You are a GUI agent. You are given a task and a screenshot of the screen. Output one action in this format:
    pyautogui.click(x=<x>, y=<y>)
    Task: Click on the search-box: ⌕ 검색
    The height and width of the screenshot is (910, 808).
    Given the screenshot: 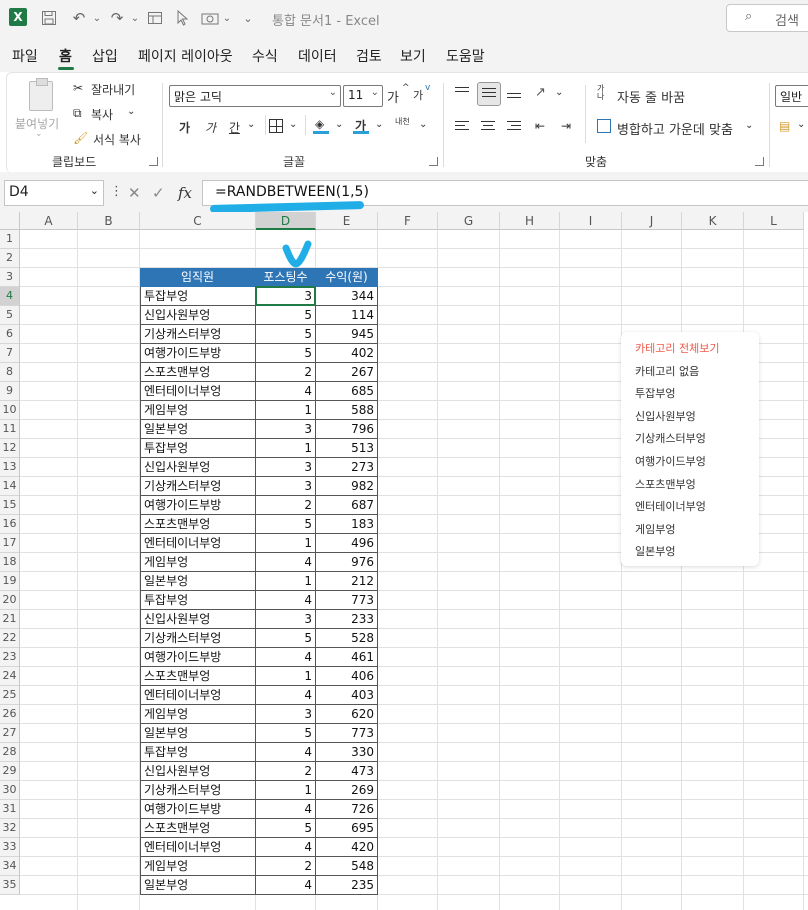 What is the action you would take?
    pyautogui.click(x=767, y=18)
    